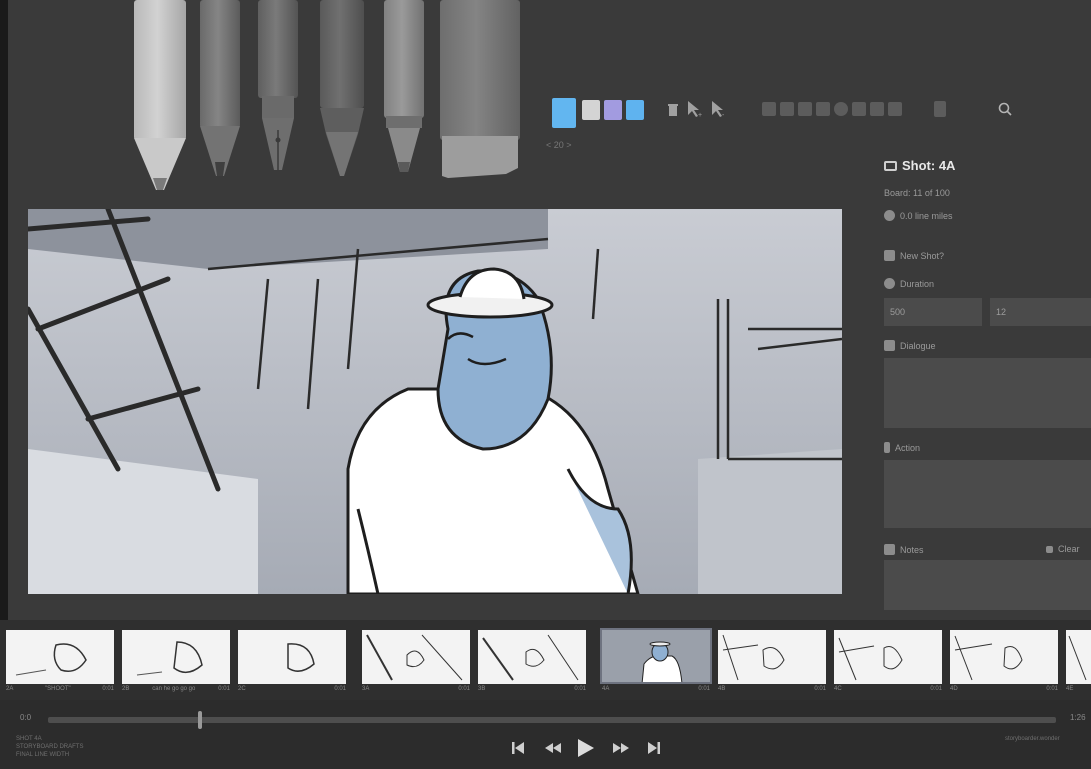 The image size is (1091, 769). I want to click on compass-icon, so click(889, 215).